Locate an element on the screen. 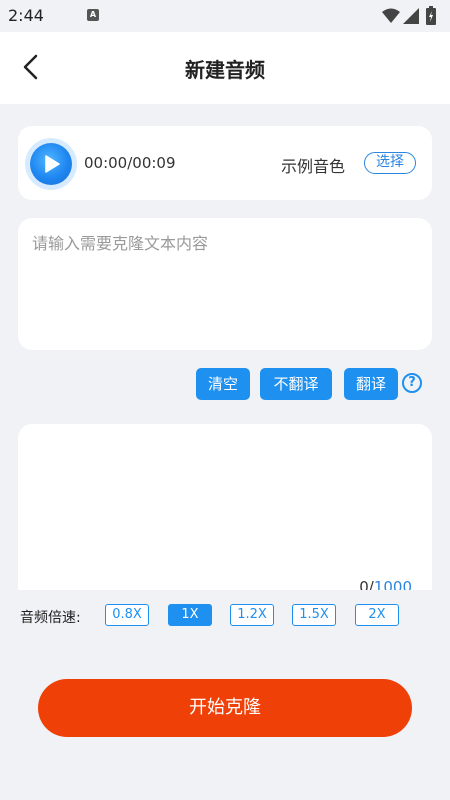 Image resolution: width=450 pixels, height=800 pixels. battery-icon is located at coordinates (431, 15).